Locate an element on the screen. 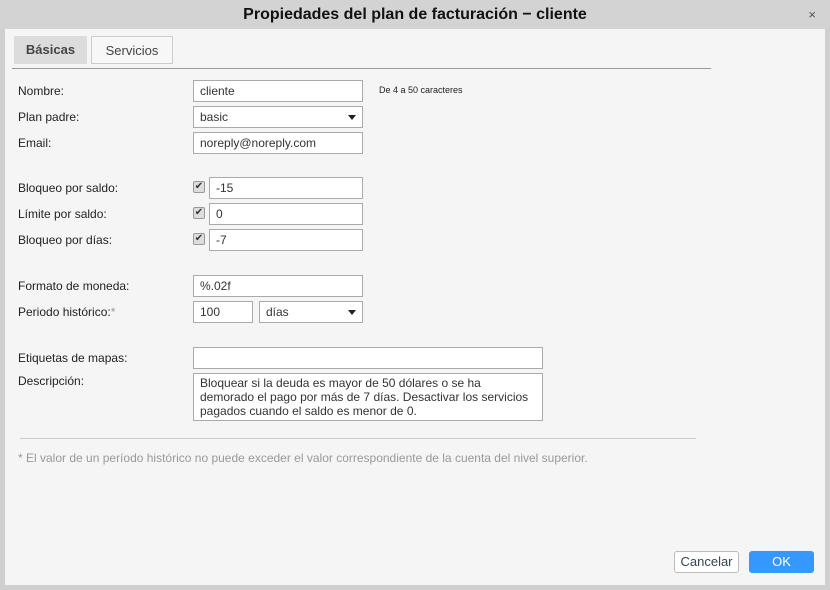  periodo-label-text: Periodo histórico: is located at coordinates (64, 312).